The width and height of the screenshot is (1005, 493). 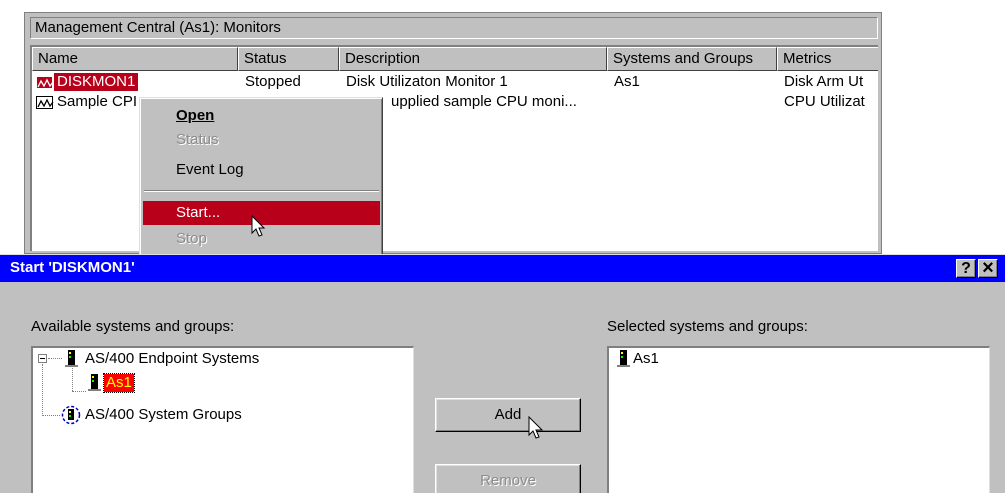 I want to click on available-systems-label: Available systems and groups:, so click(x=133, y=326).